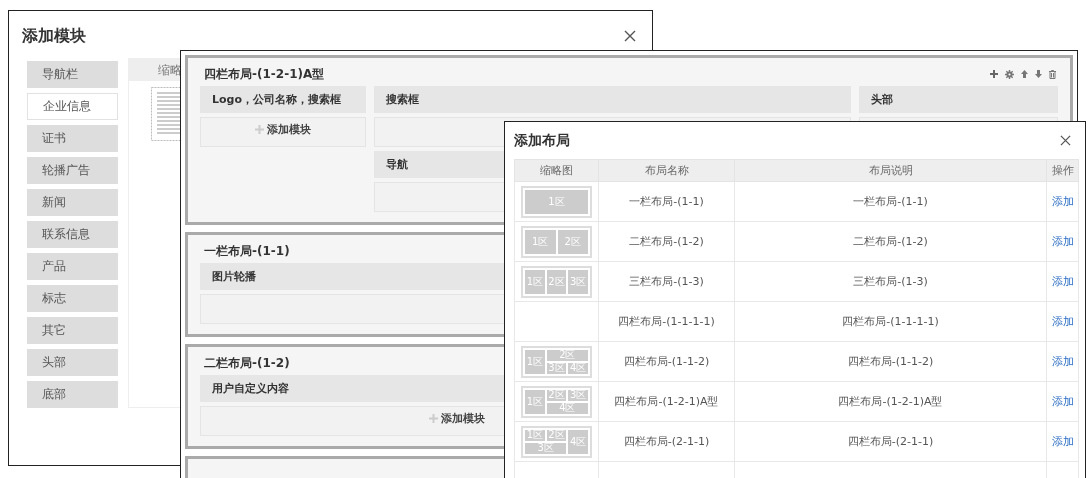 This screenshot has height=478, width=1090. Describe the element at coordinates (72, 74) in the screenshot. I see `sidebar-item: 导航栏` at that location.